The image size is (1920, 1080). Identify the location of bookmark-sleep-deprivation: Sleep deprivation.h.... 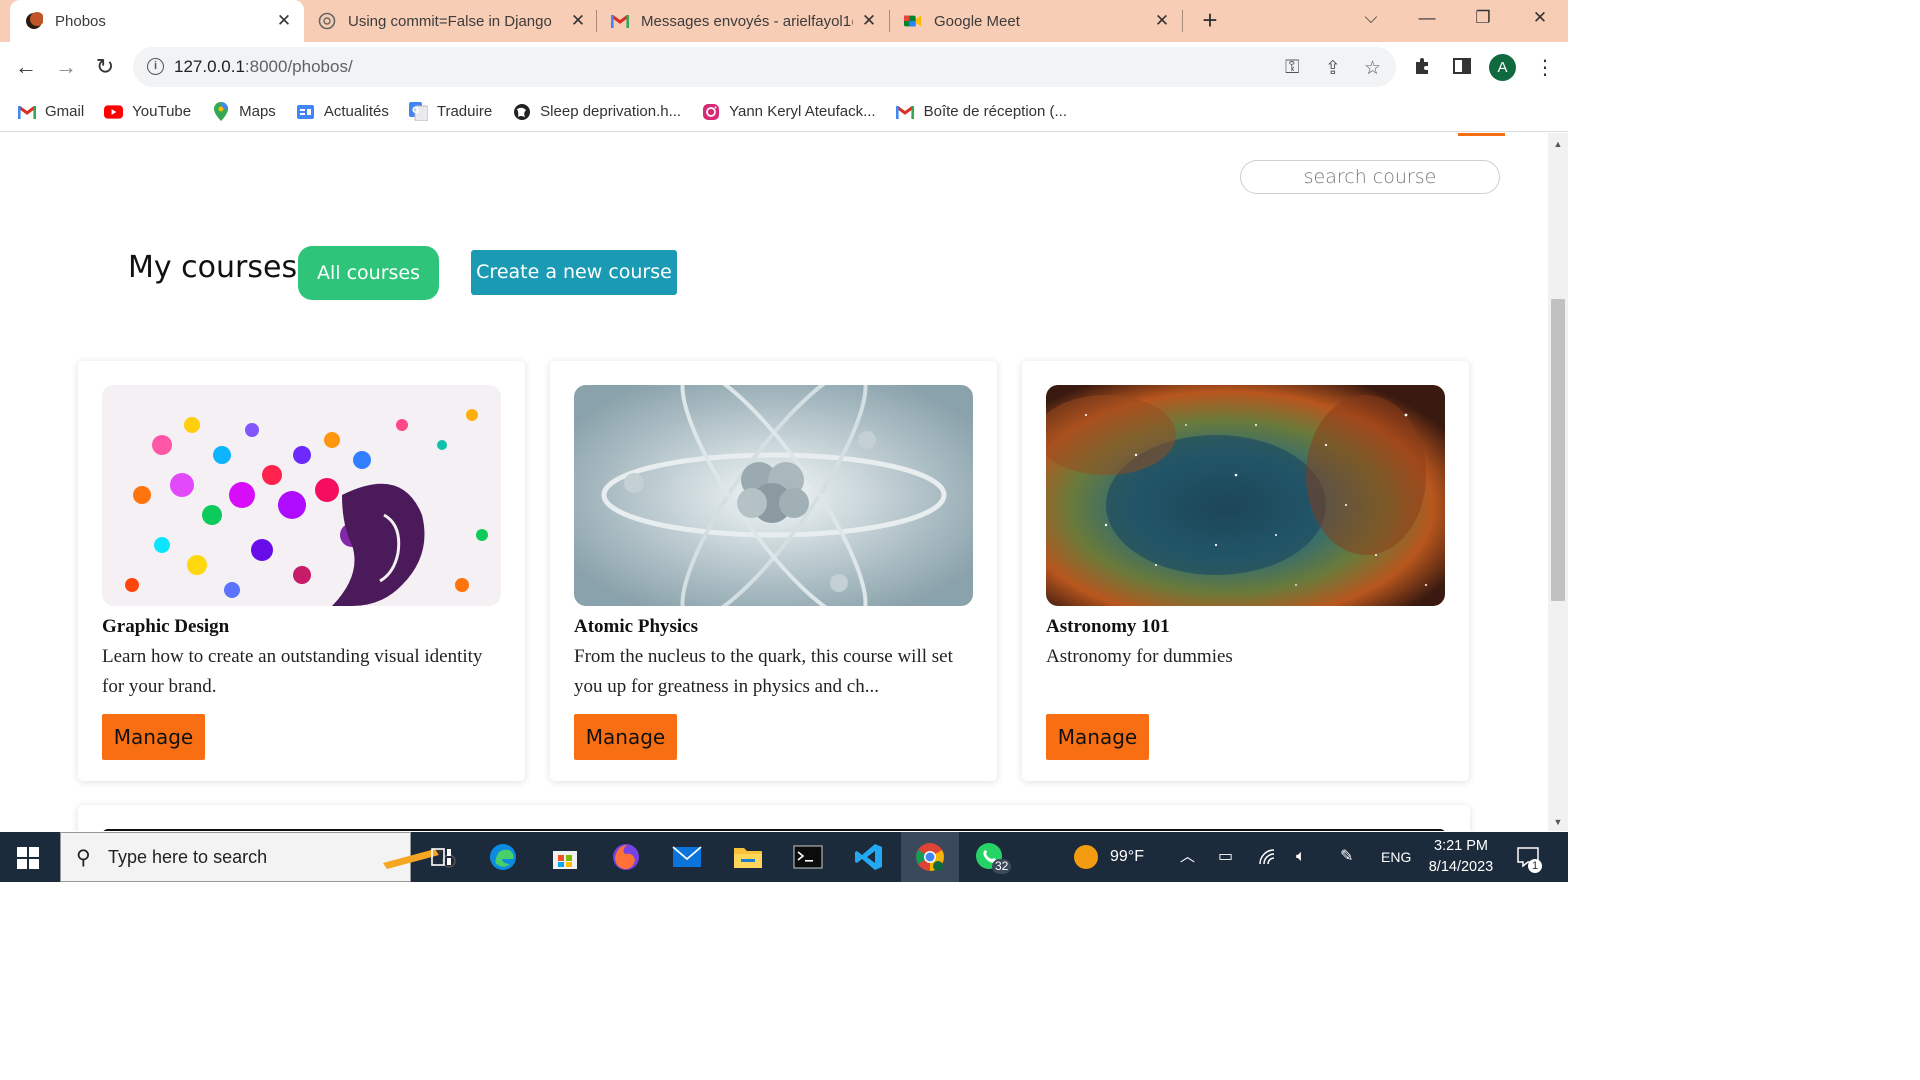
(596, 111).